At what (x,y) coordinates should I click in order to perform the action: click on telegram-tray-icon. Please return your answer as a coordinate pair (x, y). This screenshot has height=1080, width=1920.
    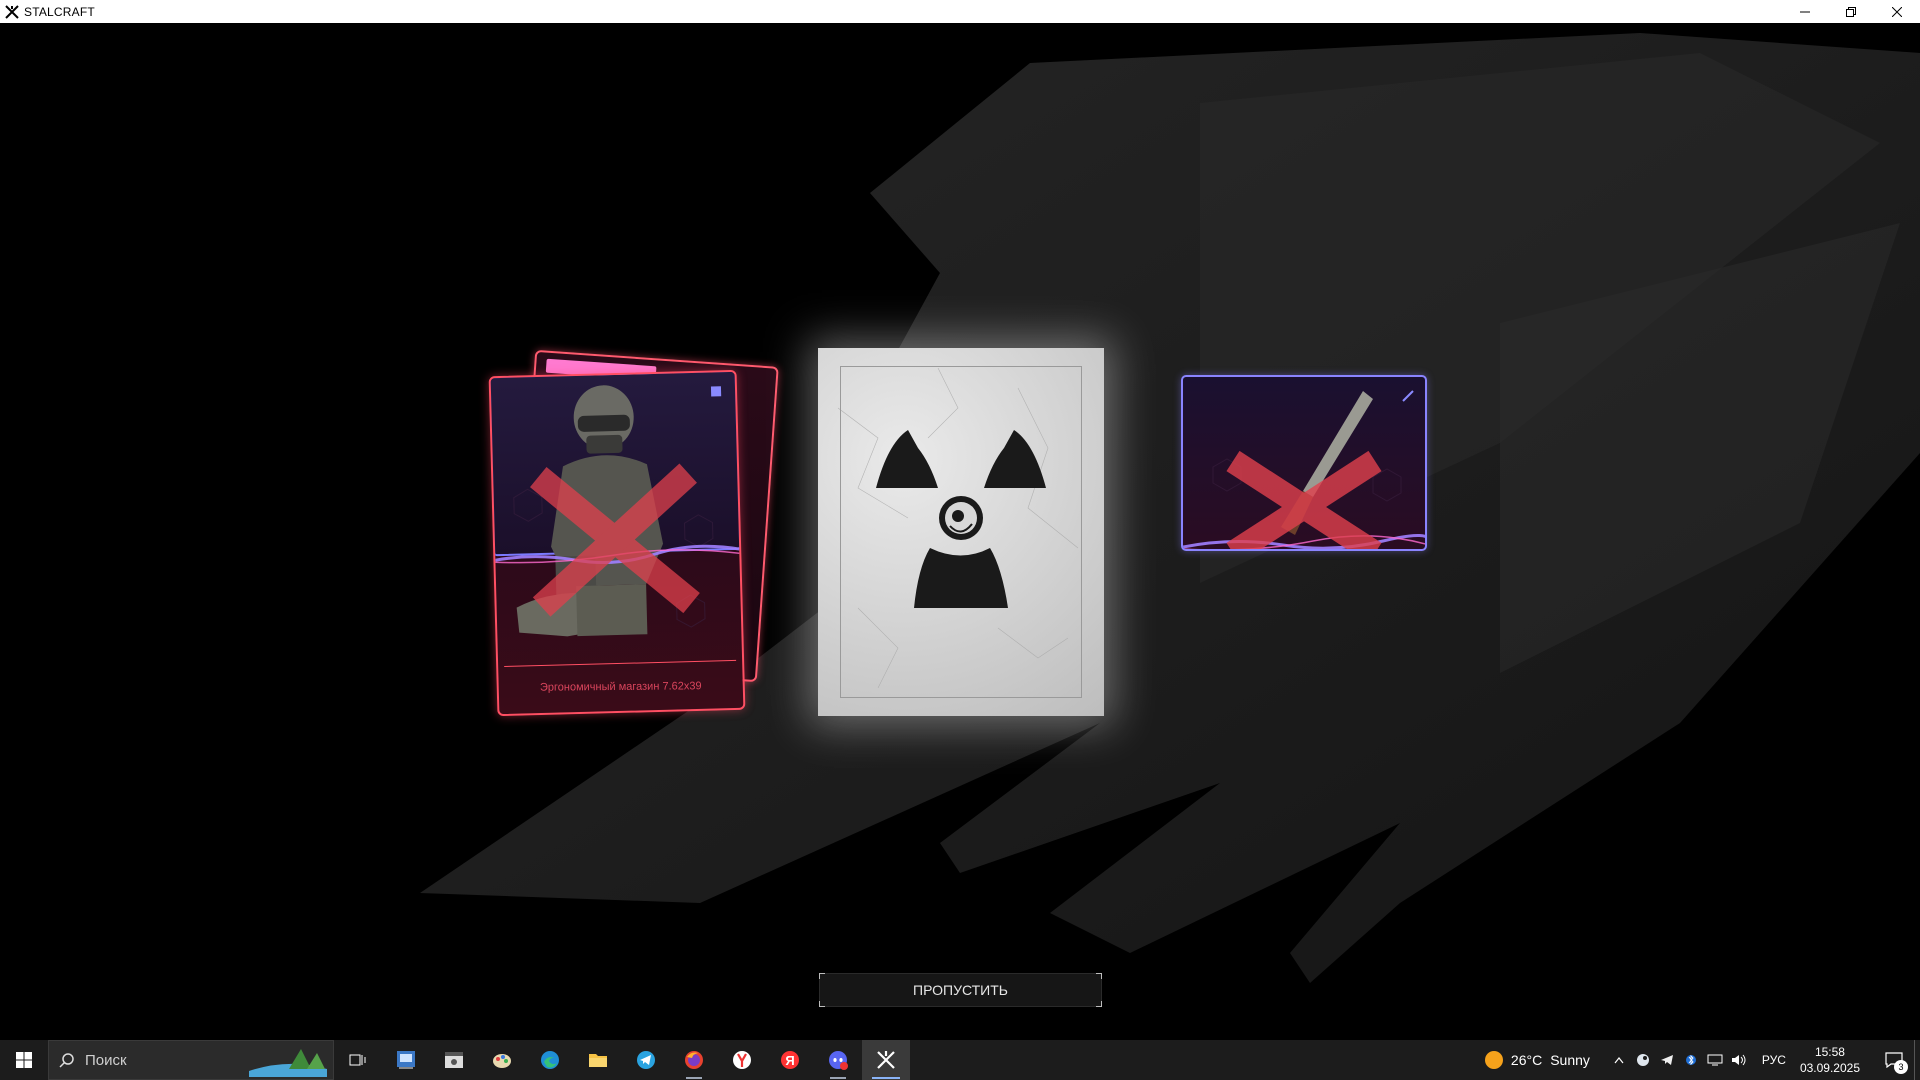
    Looking at the image, I should click on (1667, 1060).